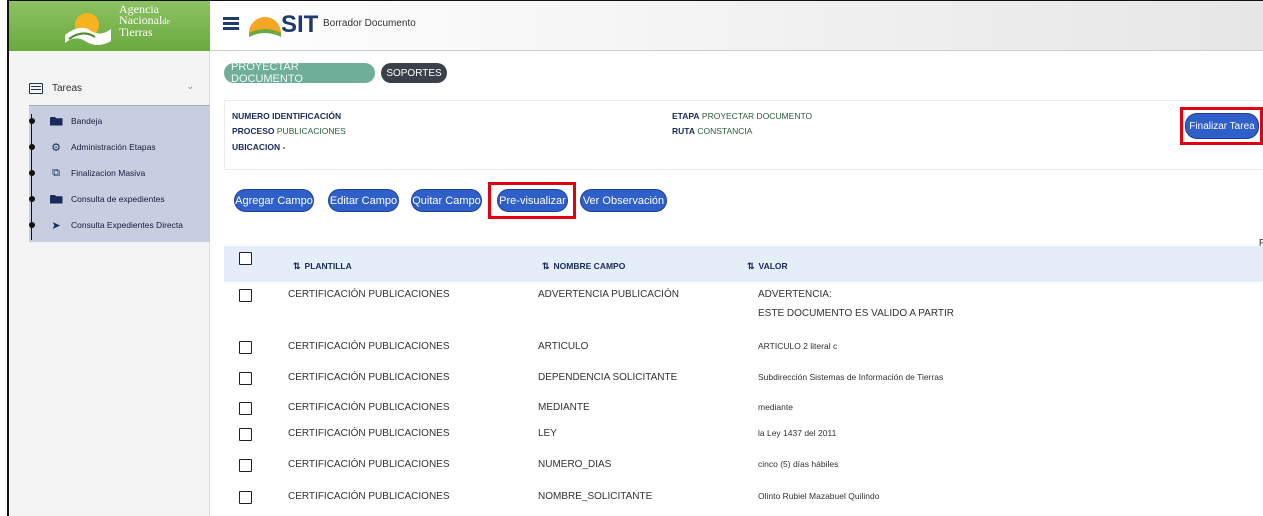  Describe the element at coordinates (289, 131) in the screenshot. I see `proceso: PROCESO PUBLICACIONES` at that location.